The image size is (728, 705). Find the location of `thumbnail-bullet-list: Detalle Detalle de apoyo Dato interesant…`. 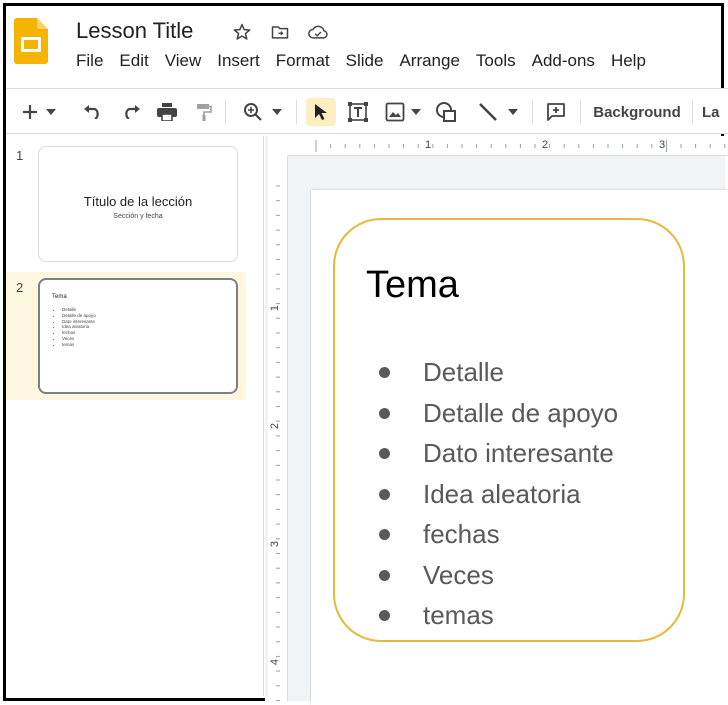

thumbnail-bullet-list: Detalle Detalle de apoyo Dato interesant… is located at coordinates (76, 327).